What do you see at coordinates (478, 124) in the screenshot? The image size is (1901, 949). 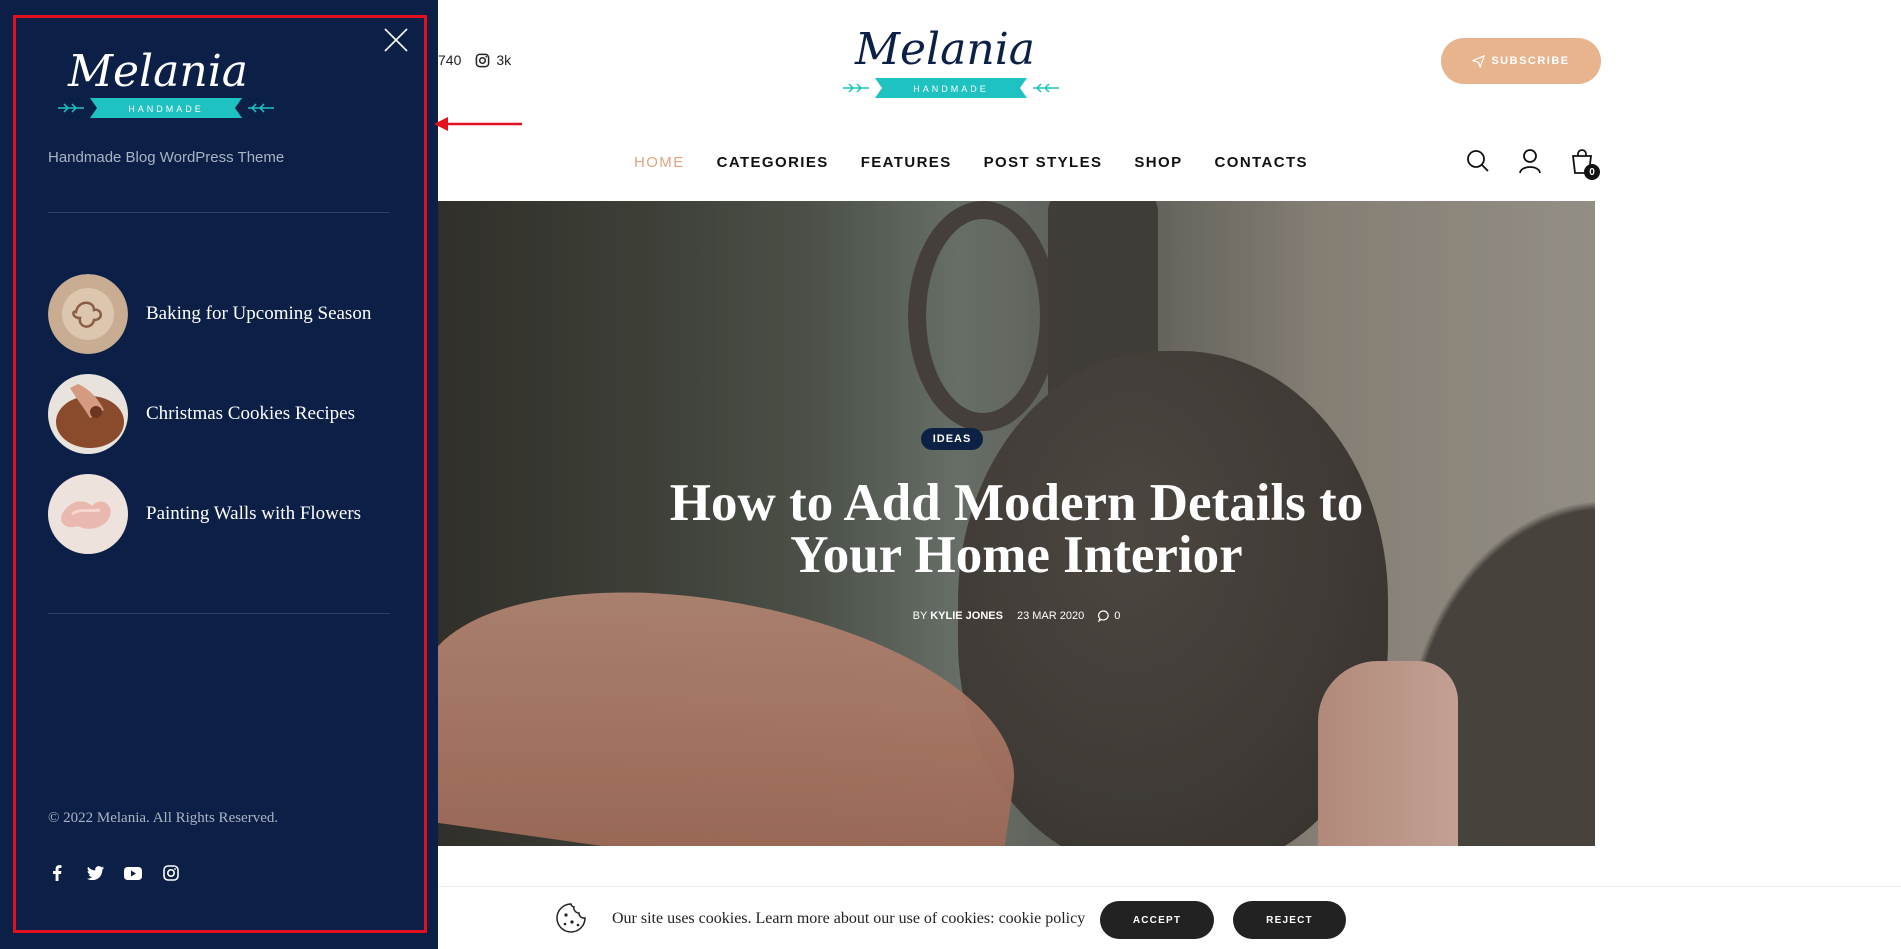 I see `annotation-arrow-icon` at bounding box center [478, 124].